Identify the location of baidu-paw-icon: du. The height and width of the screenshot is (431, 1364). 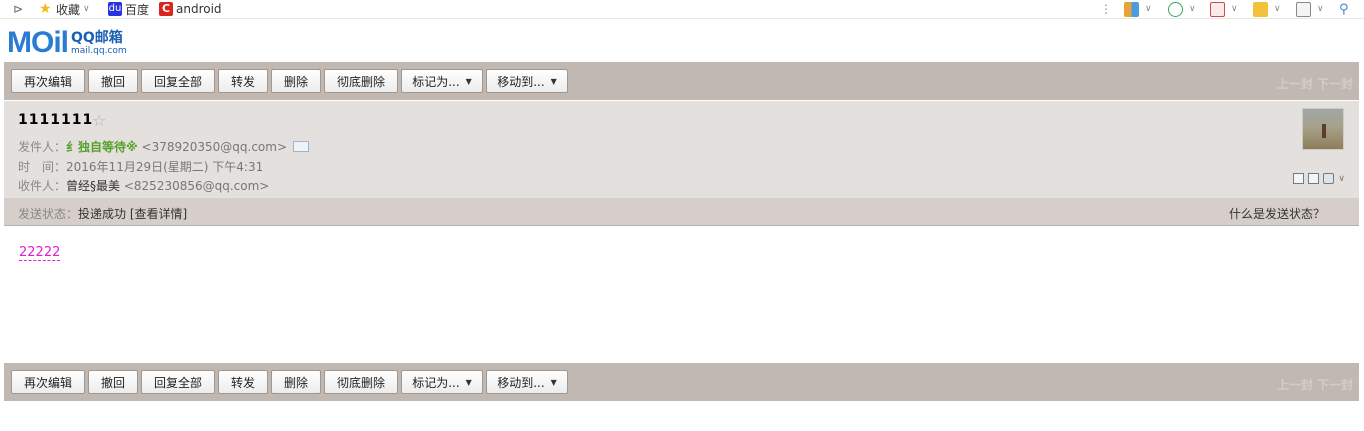
(115, 9).